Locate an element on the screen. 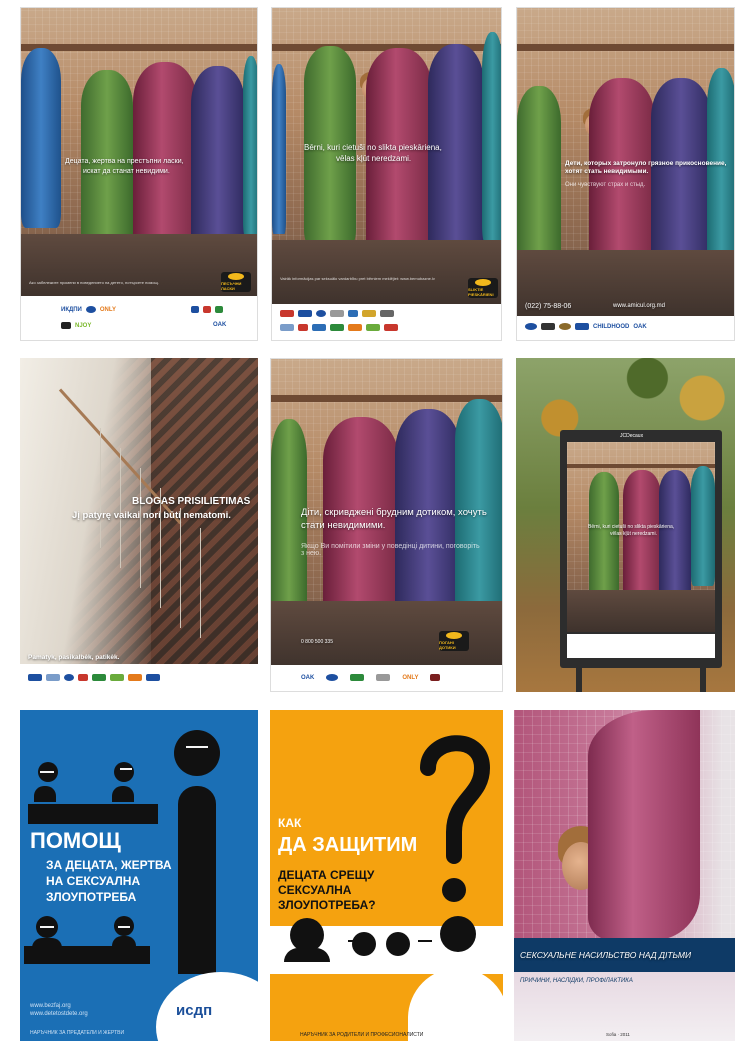  handbook-subtitle: ПРИЧИНИ, НАСЛІДКИ, ПРОФІЛАКТИКА is located at coordinates (576, 981).